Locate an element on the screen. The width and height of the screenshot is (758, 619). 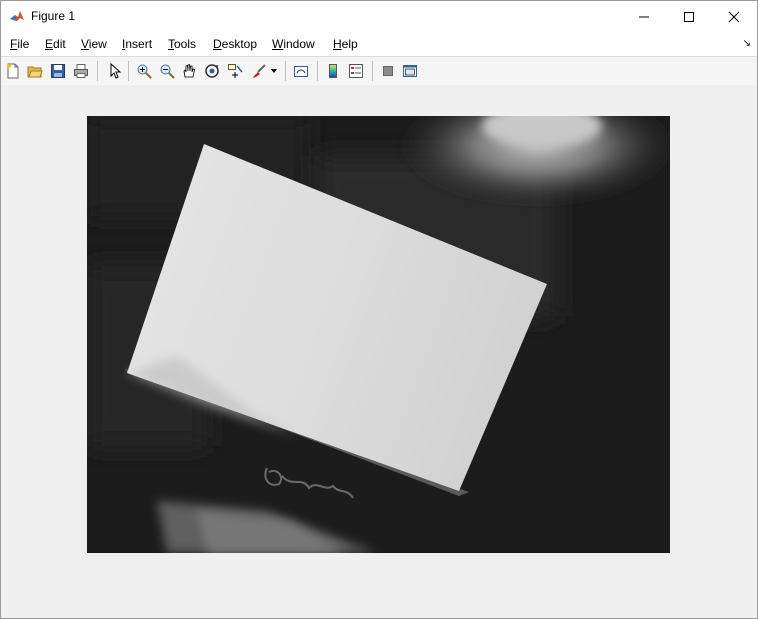
link-plot-button is located at coordinates (301, 71).